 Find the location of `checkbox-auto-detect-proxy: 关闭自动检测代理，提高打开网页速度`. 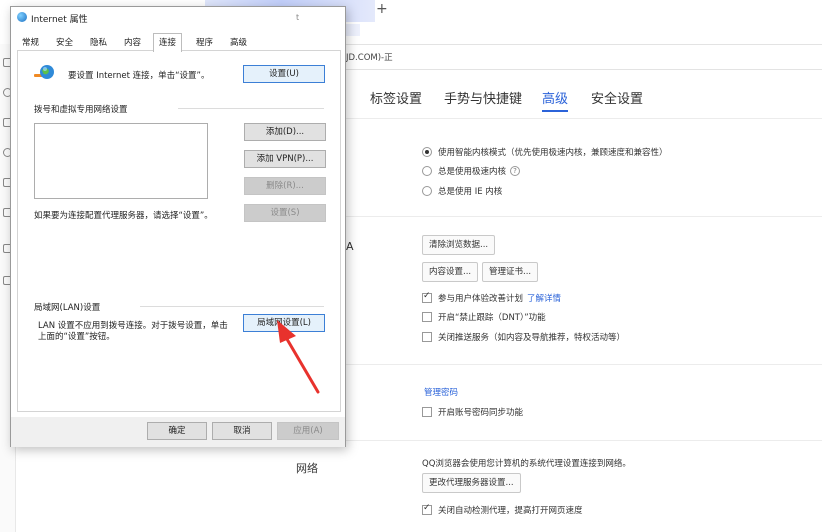

checkbox-auto-detect-proxy: 关闭自动检测代理，提高打开网页速度 is located at coordinates (502, 509).